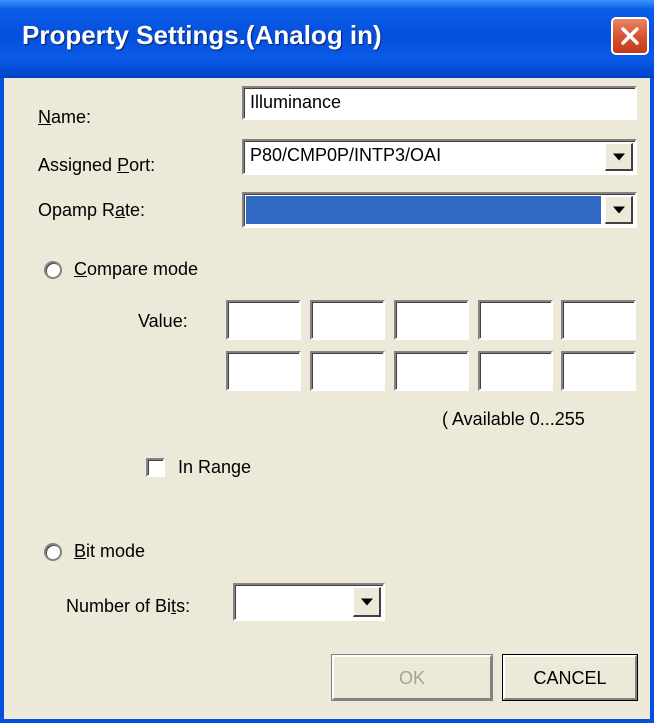 This screenshot has width=654, height=723. What do you see at coordinates (92, 210) in the screenshot?
I see `opamp-rate-label: Opamp Rate:` at bounding box center [92, 210].